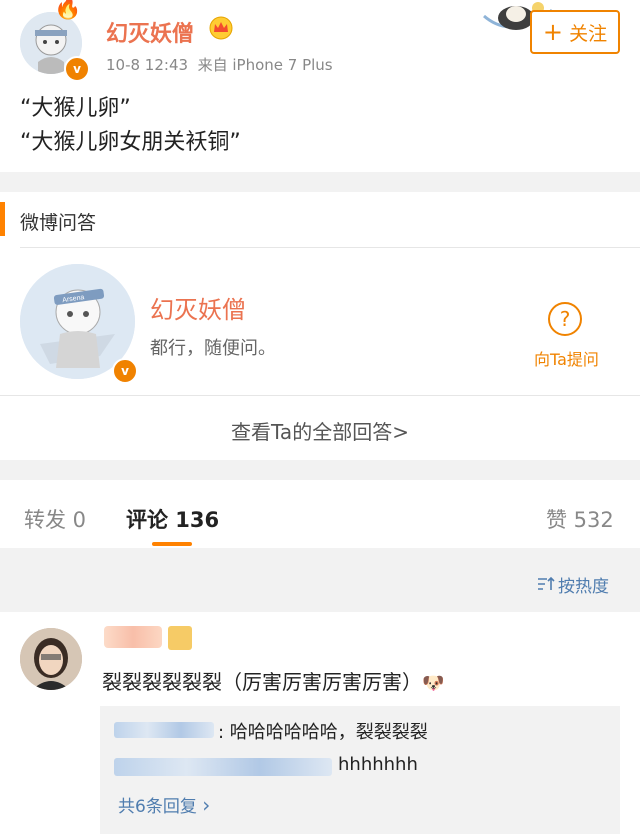 This screenshot has width=640, height=834. I want to click on reply-text-1: : 哈哈哈哈哈哈，裂裂裂裂, so click(323, 732).